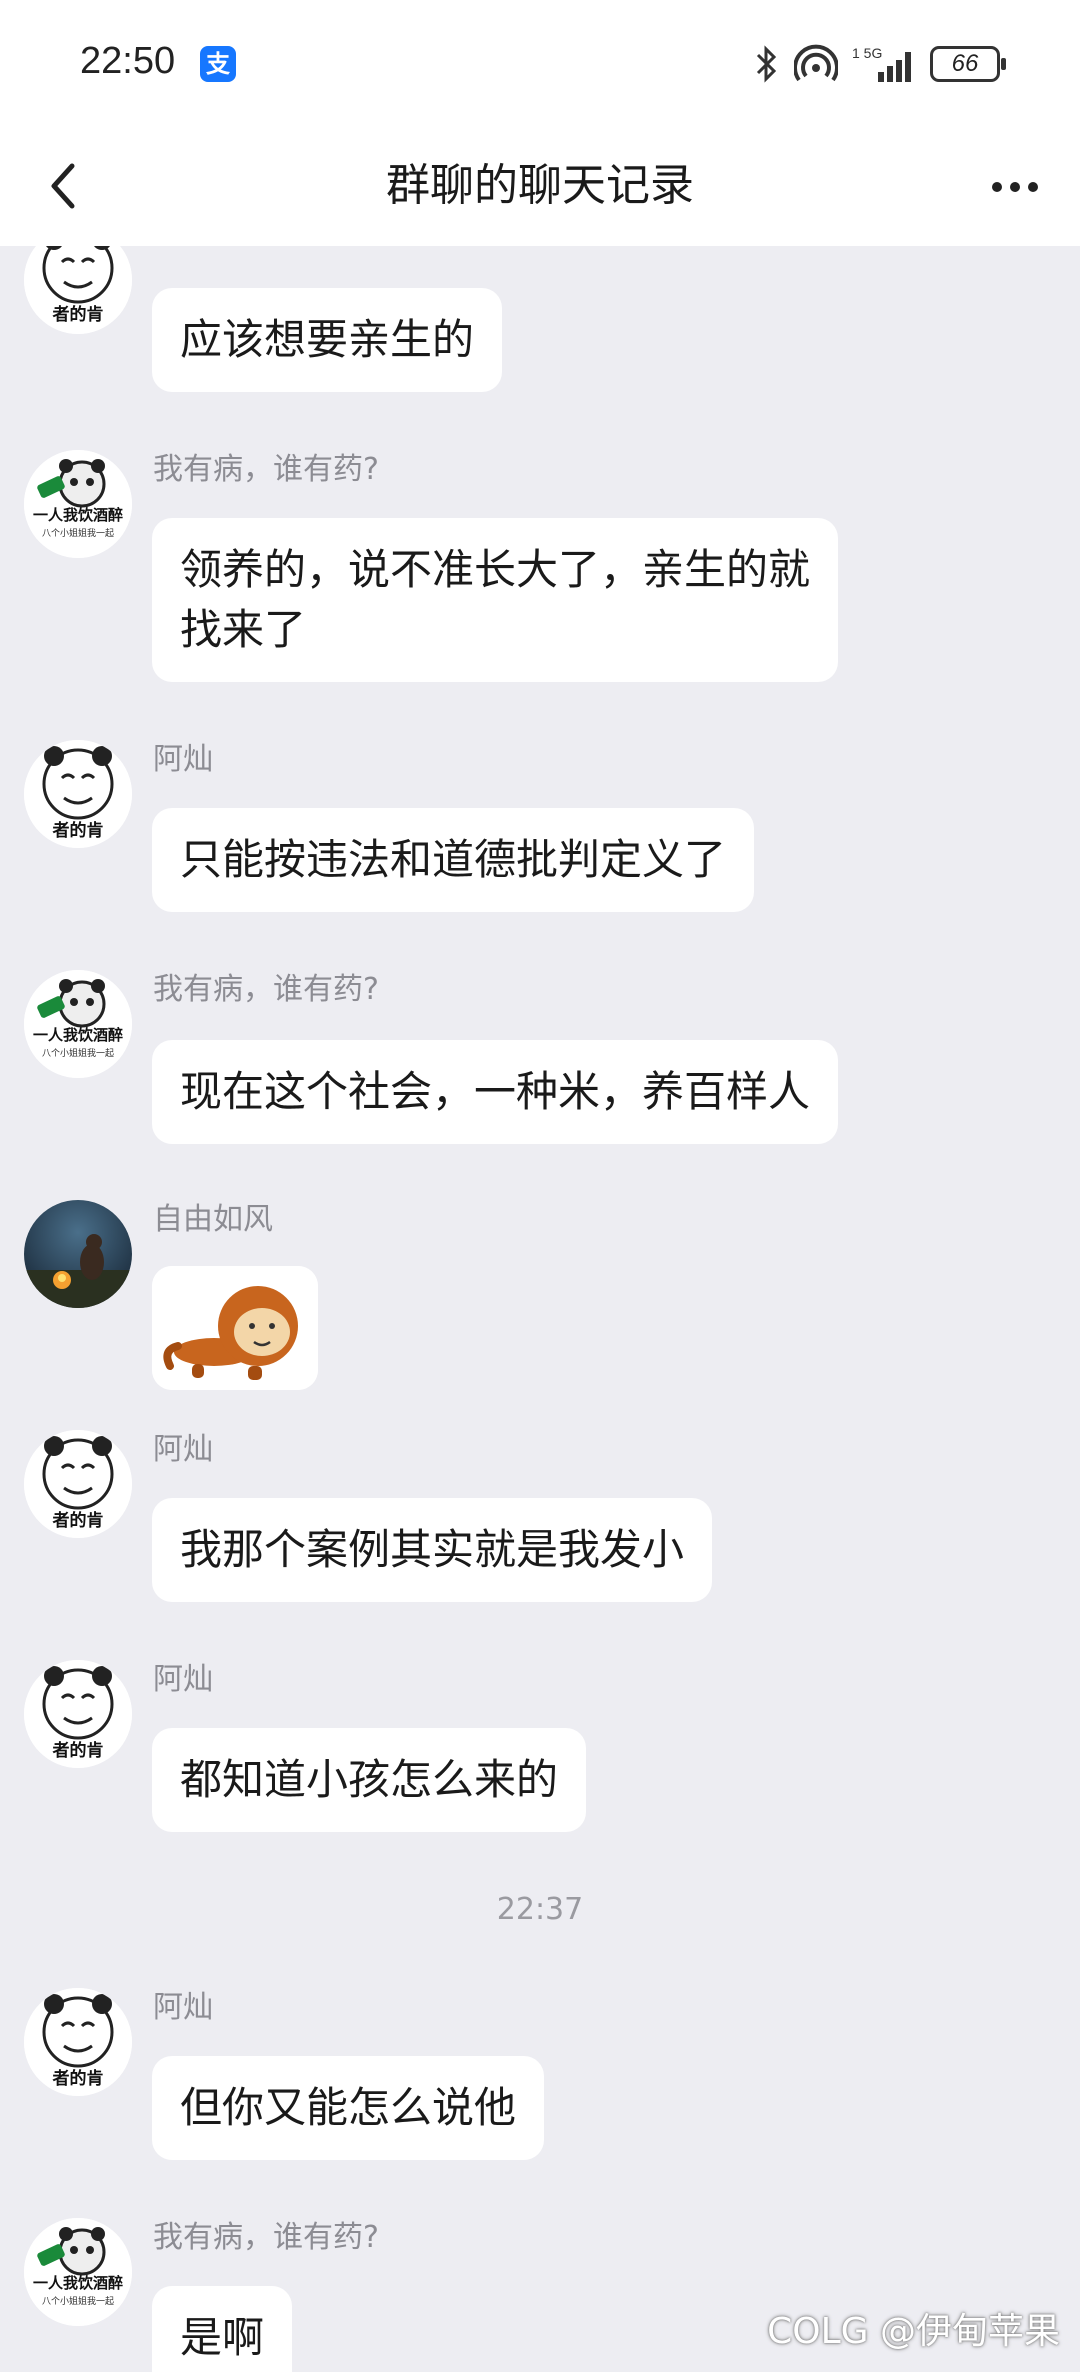  I want to click on message-bubble: 应该想要亲生的, so click(327, 340).